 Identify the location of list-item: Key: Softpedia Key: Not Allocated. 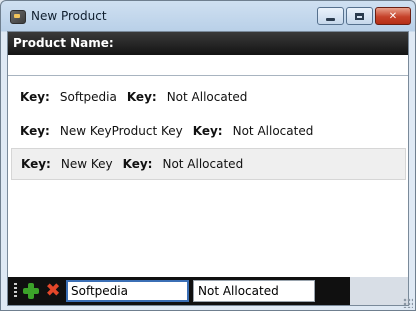
(208, 97).